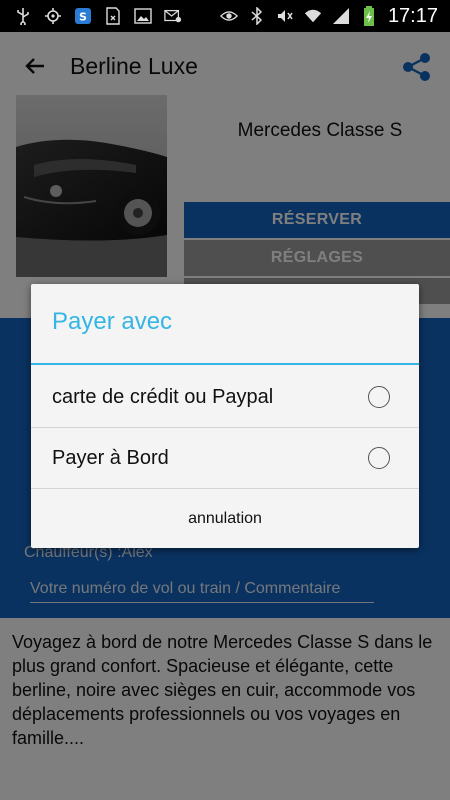  What do you see at coordinates (53, 16) in the screenshot?
I see `gps-icon` at bounding box center [53, 16].